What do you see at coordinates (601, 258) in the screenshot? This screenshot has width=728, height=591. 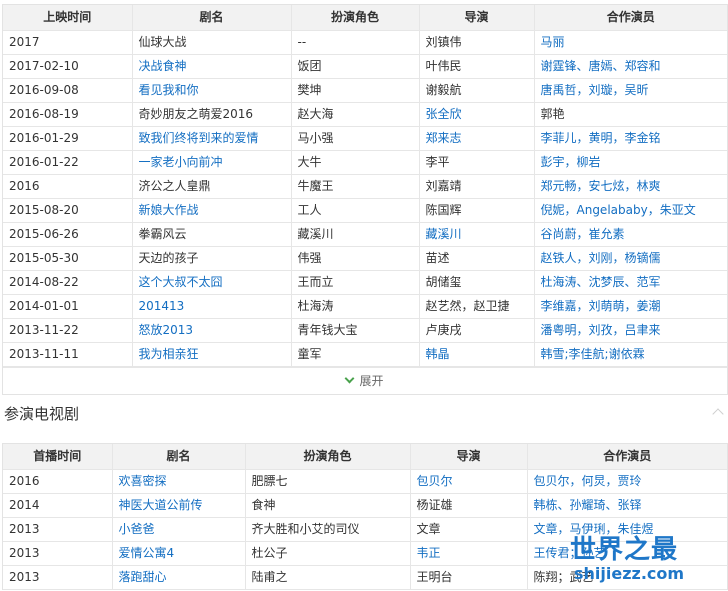 I see `cell-costars-link: 赵铁人，刘刚，杨镝儒` at bounding box center [601, 258].